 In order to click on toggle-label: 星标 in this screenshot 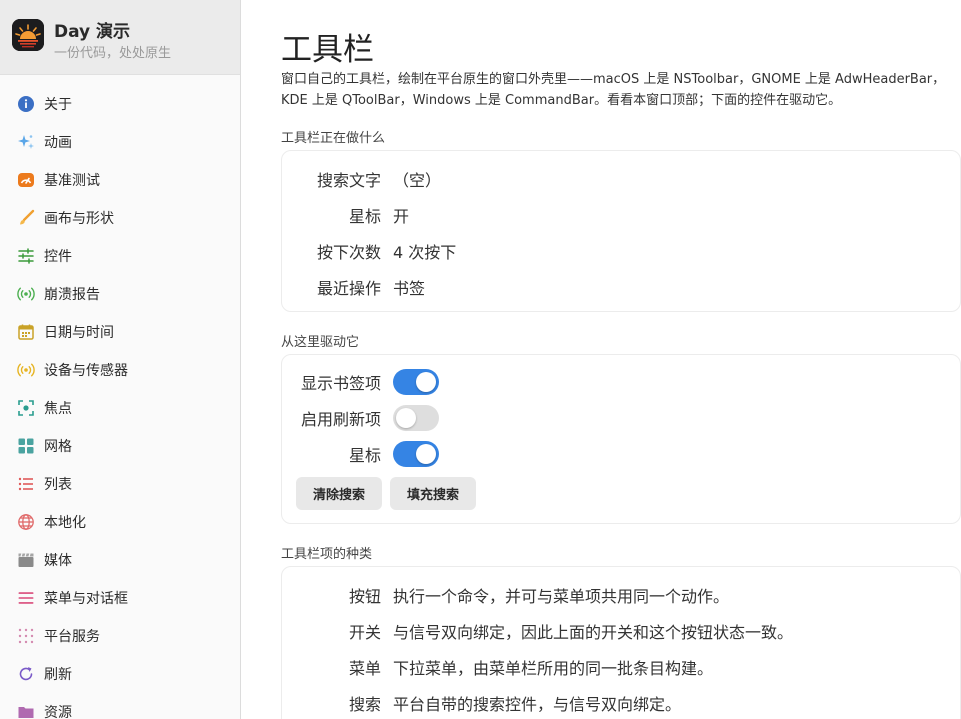, I will do `click(364, 455)`.